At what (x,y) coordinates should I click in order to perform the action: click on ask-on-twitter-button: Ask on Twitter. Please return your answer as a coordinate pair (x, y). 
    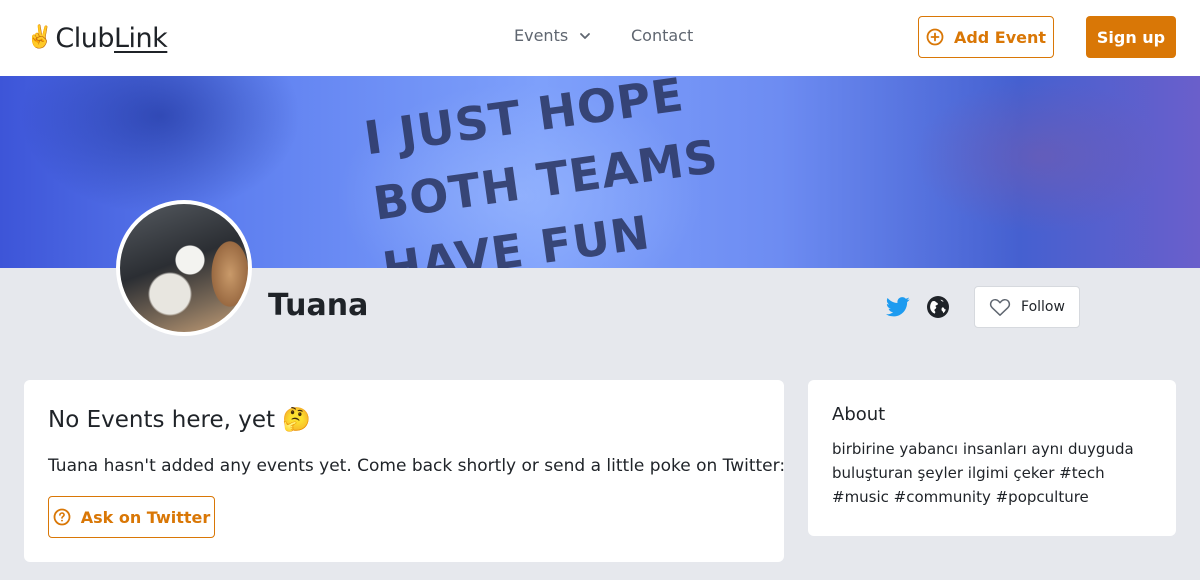
    Looking at the image, I should click on (131, 517).